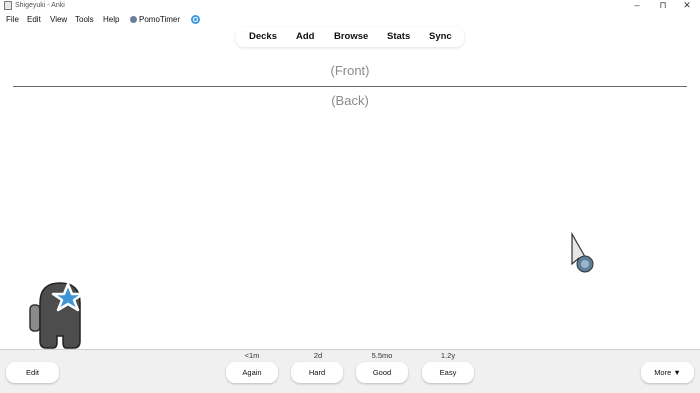 This screenshot has width=700, height=393. I want to click on menu-bar: File Edit View Tools Help PomoTimer, so click(350, 19).